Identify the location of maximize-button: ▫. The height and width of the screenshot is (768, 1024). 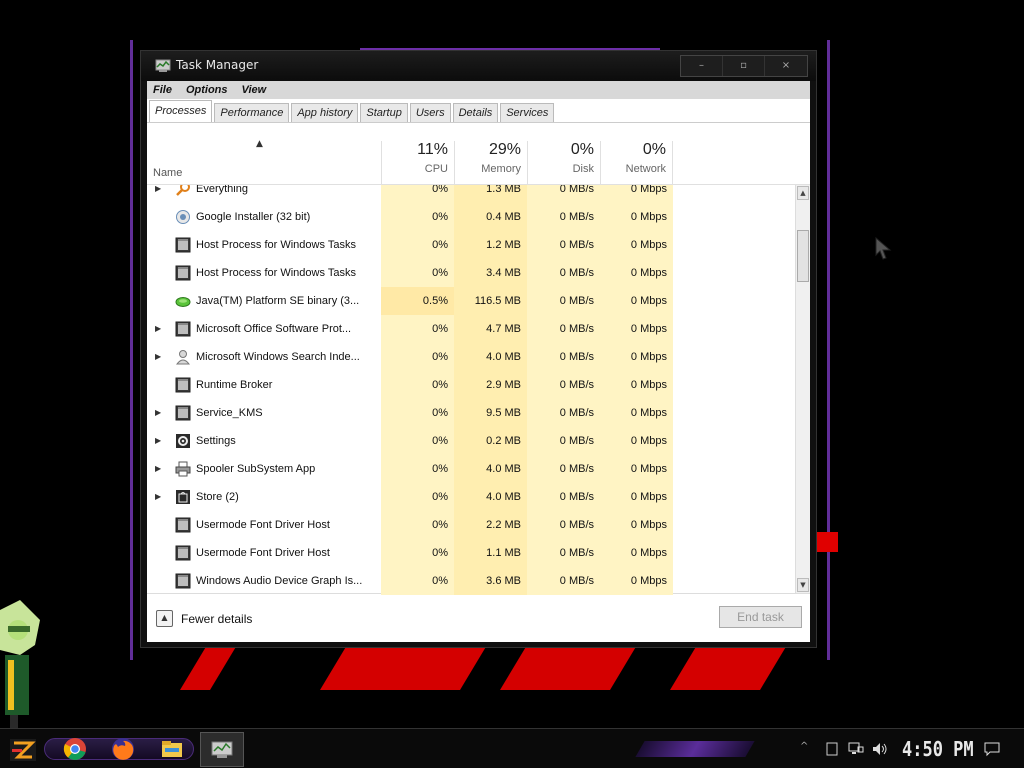
(744, 66).